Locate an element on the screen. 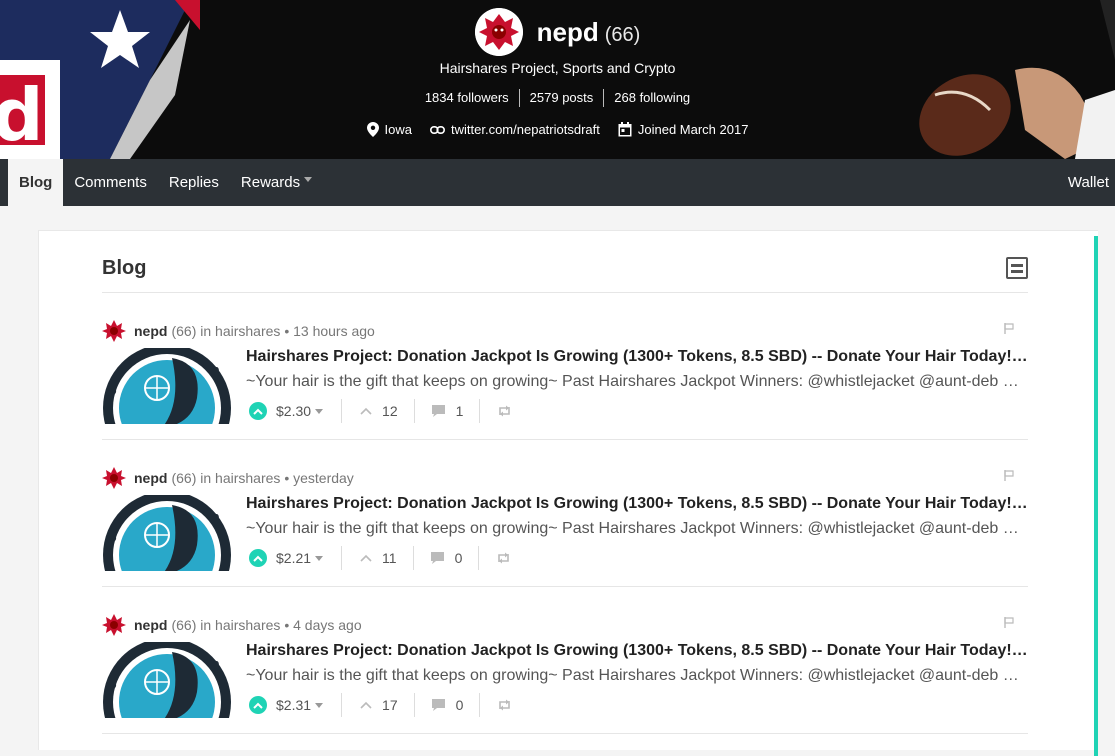 The height and width of the screenshot is (756, 1115). posts-count: 2579 posts is located at coordinates (562, 98).